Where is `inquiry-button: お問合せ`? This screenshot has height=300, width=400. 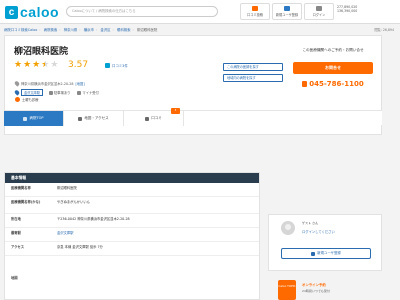
inquiry-button: お問合せ is located at coordinates (333, 68).